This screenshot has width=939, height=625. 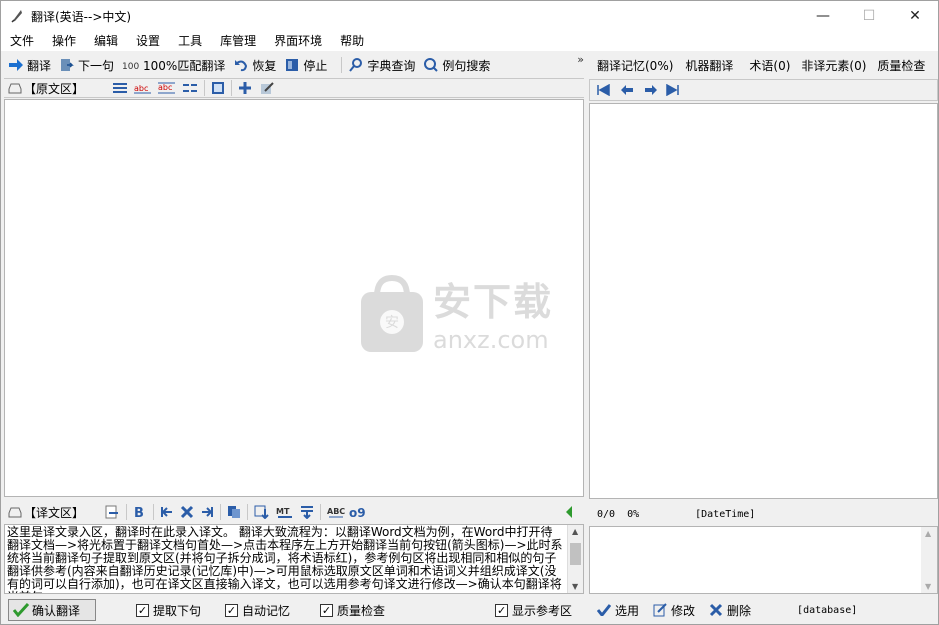 What do you see at coordinates (52, 610) in the screenshot?
I see `confirm-translation-button: 确认翻译` at bounding box center [52, 610].